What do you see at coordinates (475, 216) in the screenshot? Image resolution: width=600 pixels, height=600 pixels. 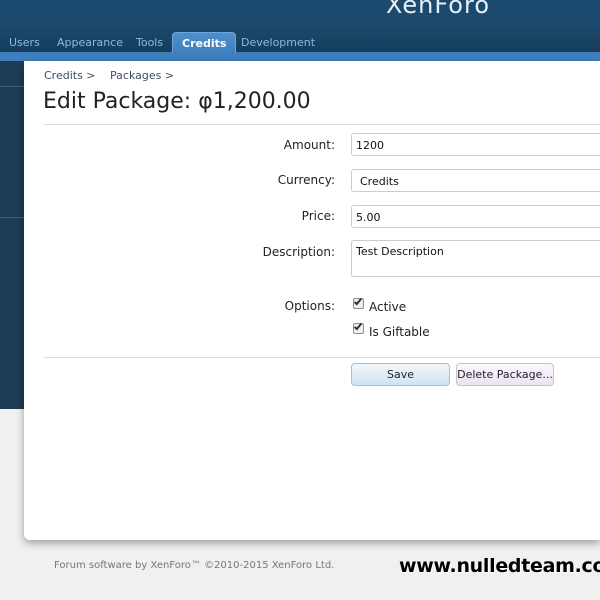 I see `price-input: 5.00` at bounding box center [475, 216].